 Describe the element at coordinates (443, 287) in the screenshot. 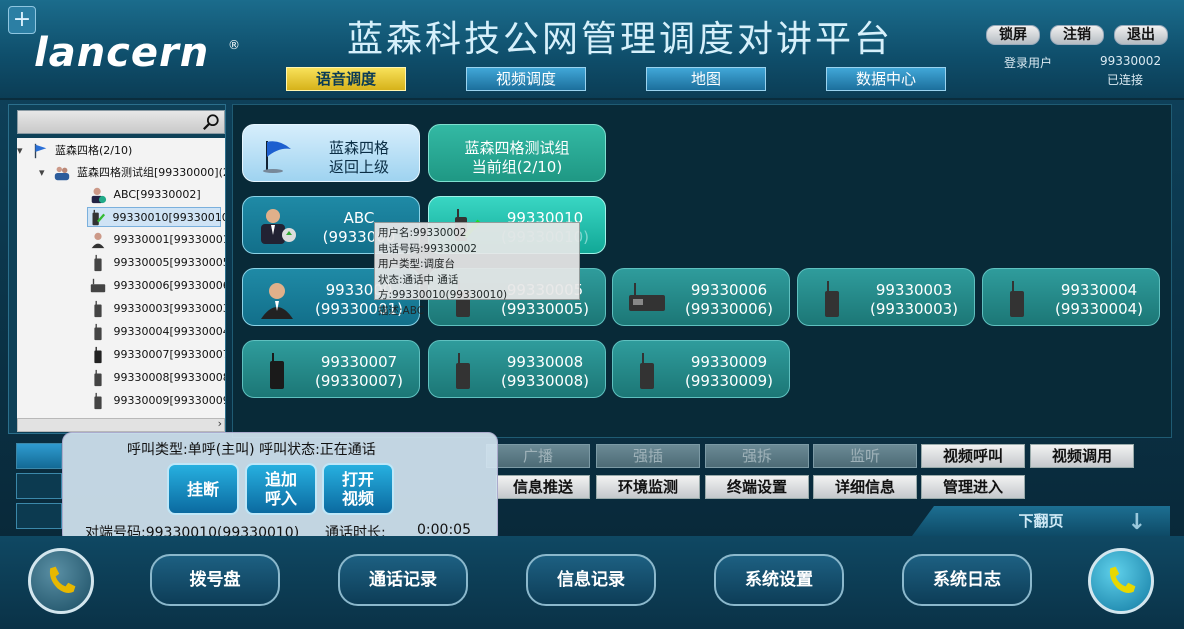

I see `tooltip-state: 状态:通话中 通话方:99330010(99330010)` at that location.